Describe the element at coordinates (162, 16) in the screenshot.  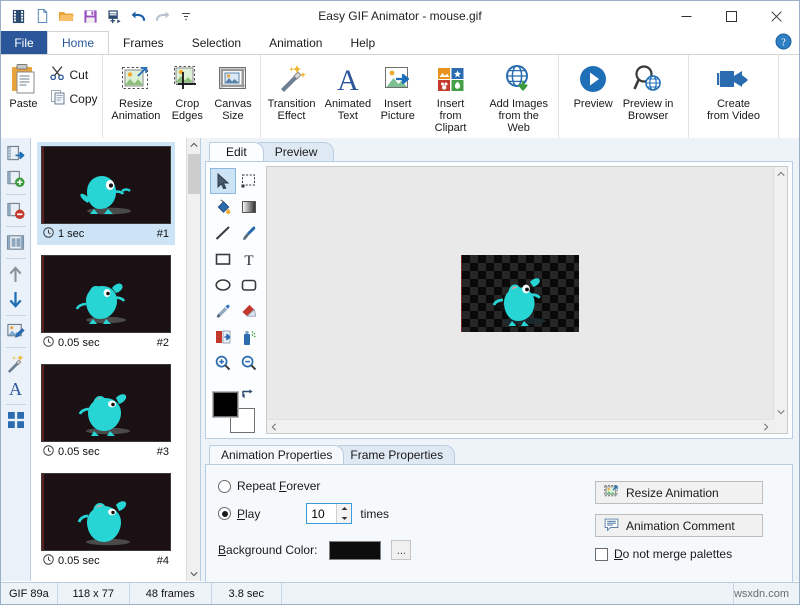
I see `redo-icon` at that location.